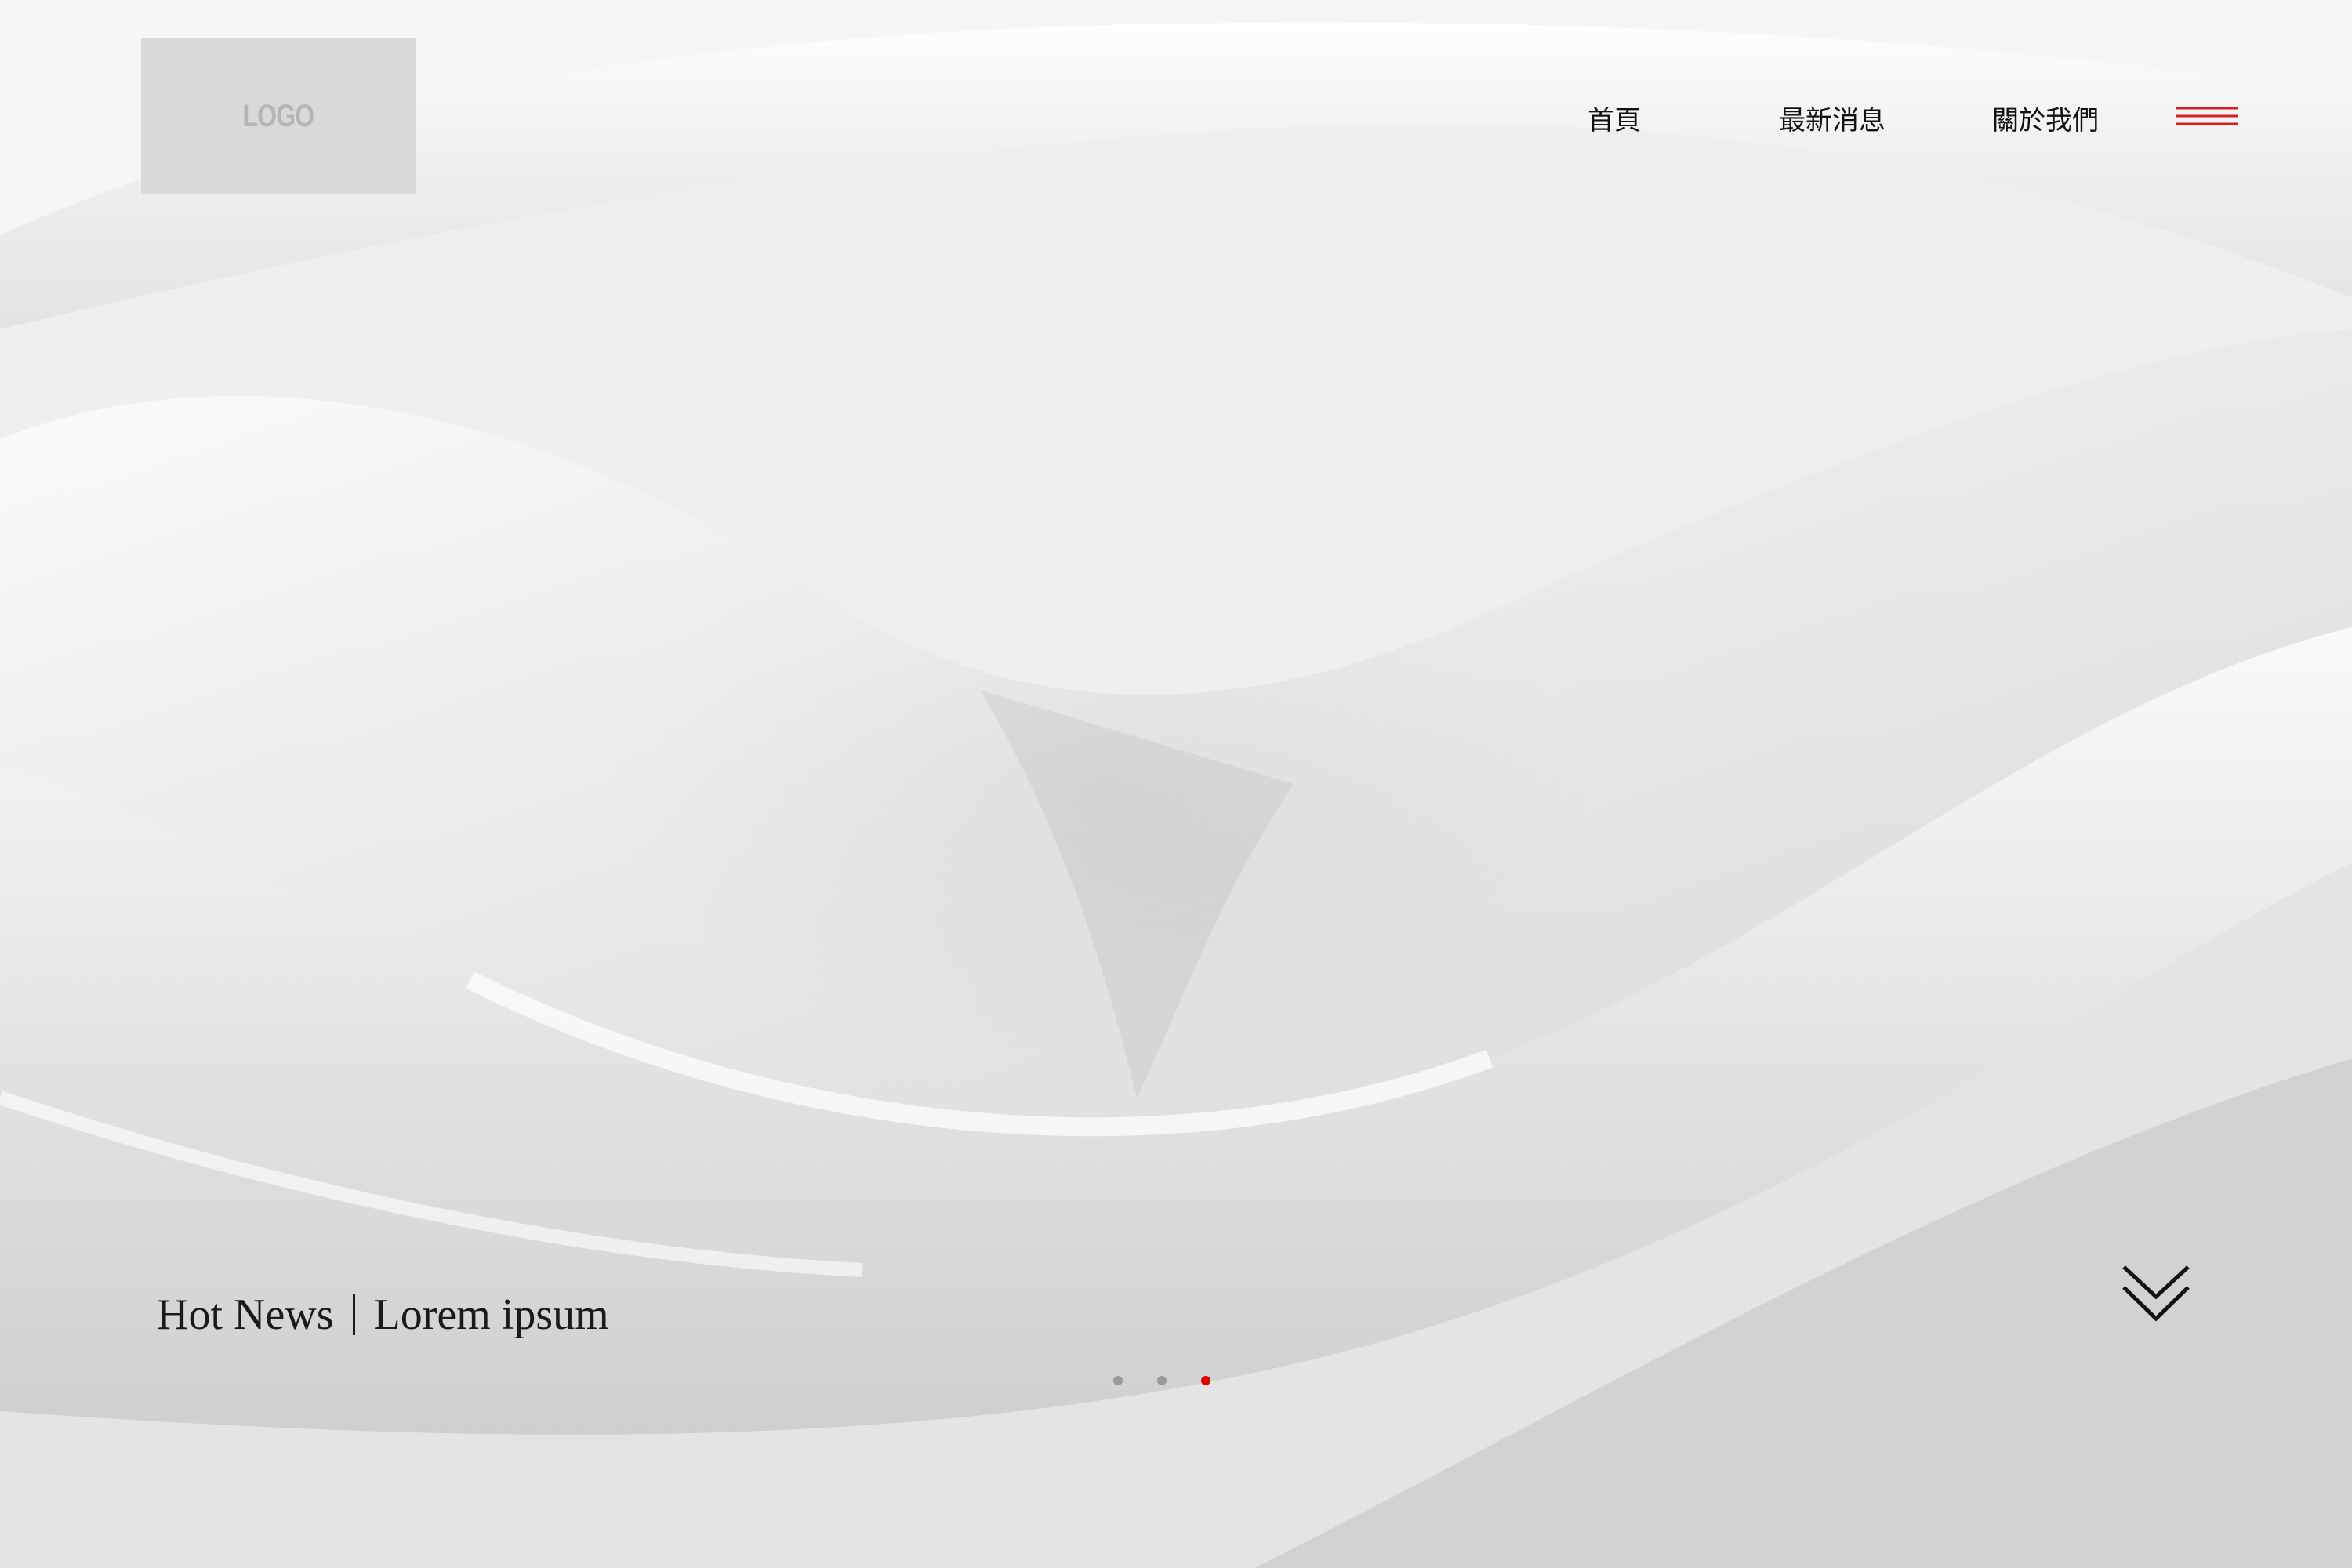 This screenshot has width=2352, height=1568. I want to click on nav-item-home: 首頁, so click(1614, 118).